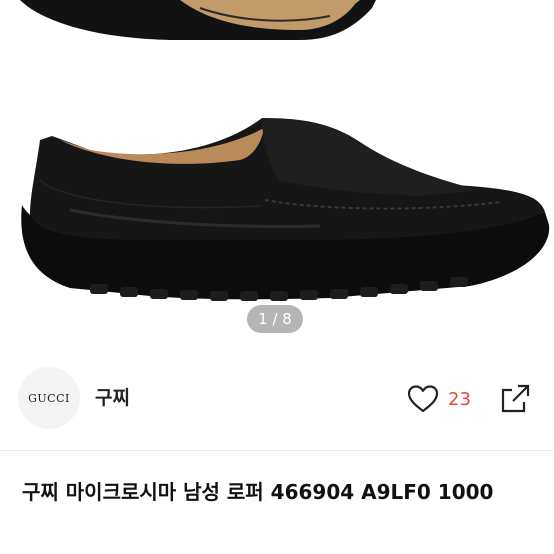 The image size is (554, 554). What do you see at coordinates (112, 396) in the screenshot?
I see `brand-name: 구찌` at bounding box center [112, 396].